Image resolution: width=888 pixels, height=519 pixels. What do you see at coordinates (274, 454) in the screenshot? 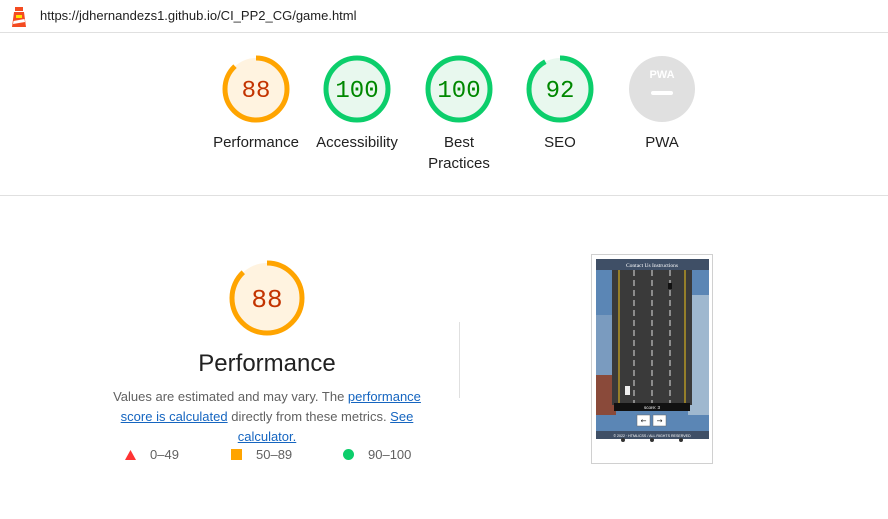
I see `legend-average-range: 50–89` at bounding box center [274, 454].